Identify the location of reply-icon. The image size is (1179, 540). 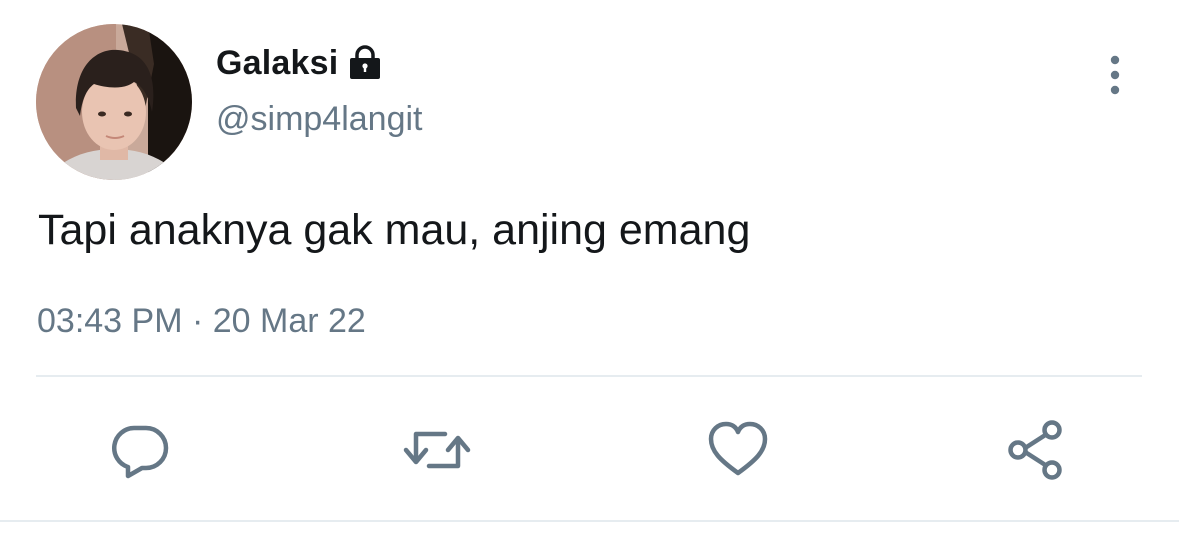
(140, 450).